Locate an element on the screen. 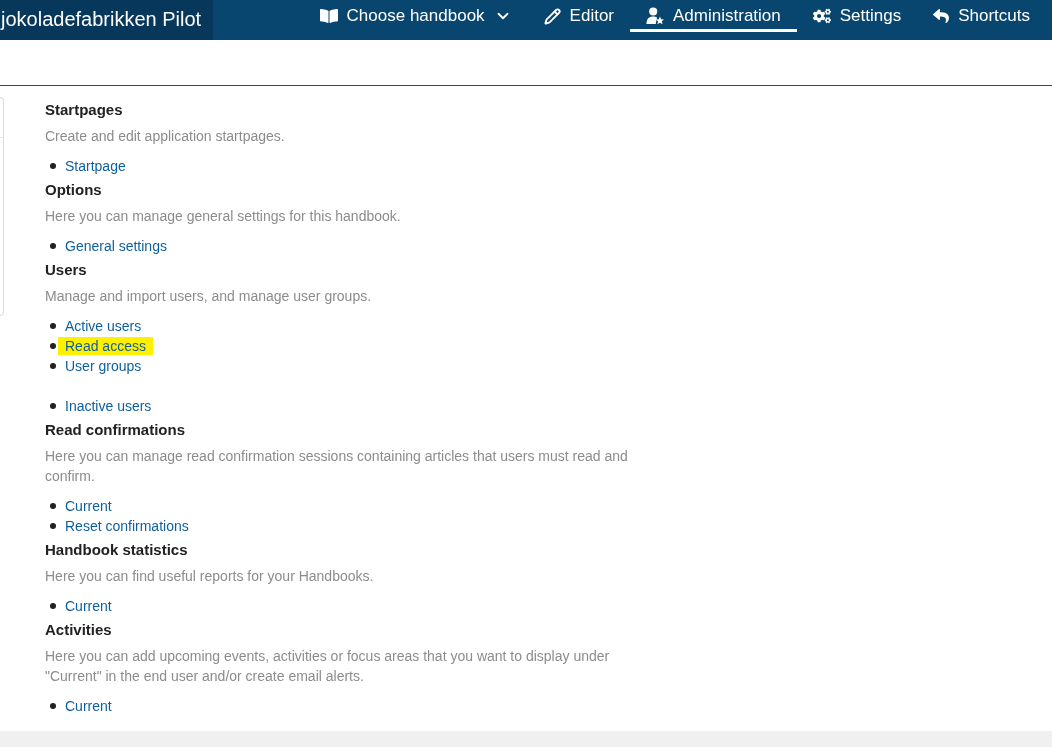 Image resolution: width=1052 pixels, height=747 pixels. nav-tab: Shortcuts is located at coordinates (981, 16).